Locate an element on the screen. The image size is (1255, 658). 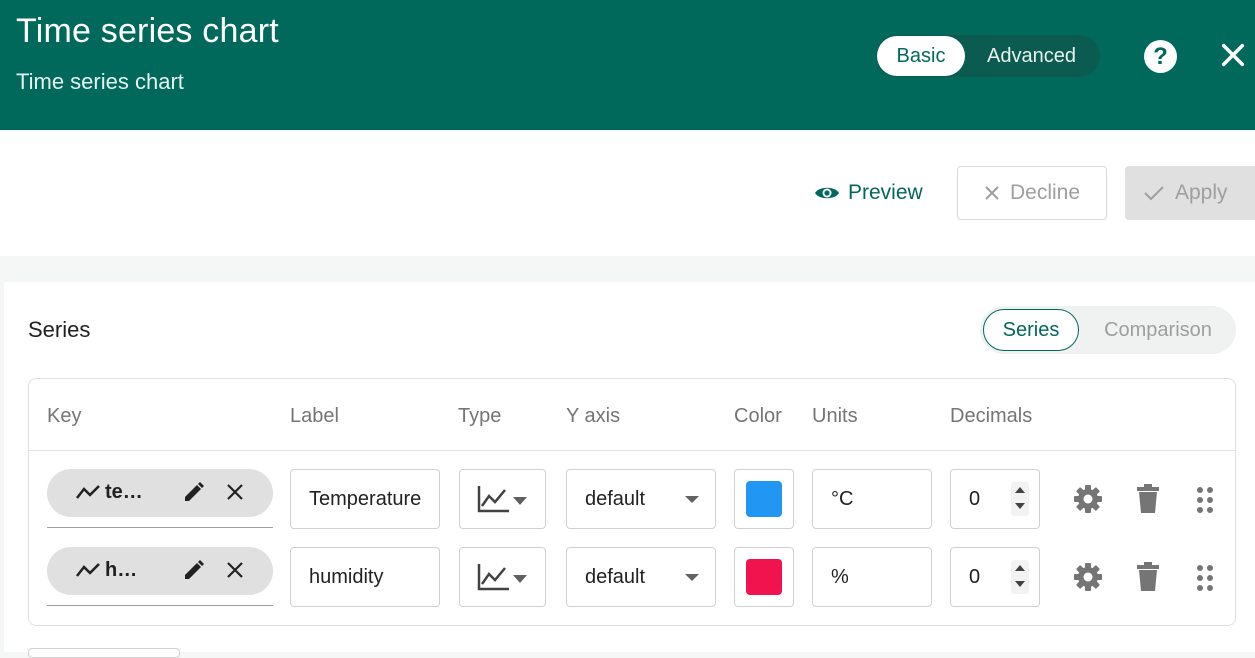
series-section-title: Series is located at coordinates (59, 329).